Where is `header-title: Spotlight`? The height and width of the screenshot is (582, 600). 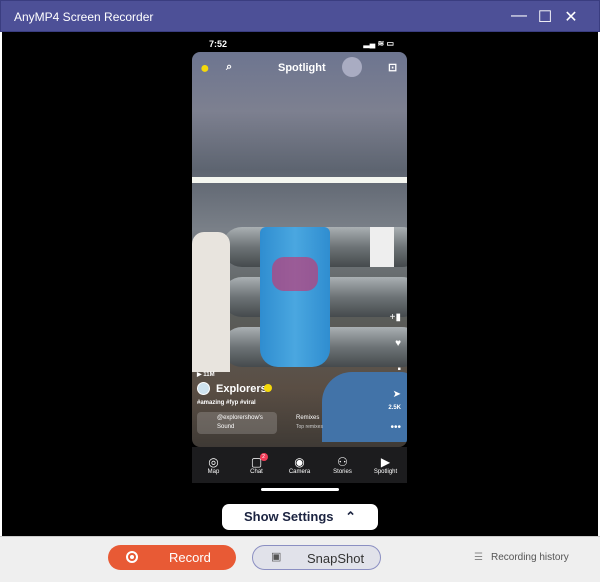
header-title: Spotlight is located at coordinates (302, 68).